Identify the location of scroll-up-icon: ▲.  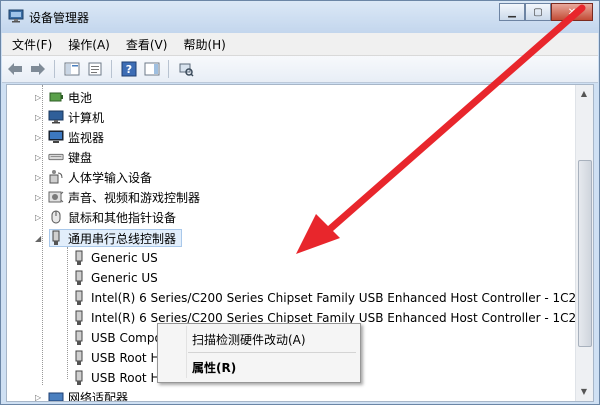
(584, 94).